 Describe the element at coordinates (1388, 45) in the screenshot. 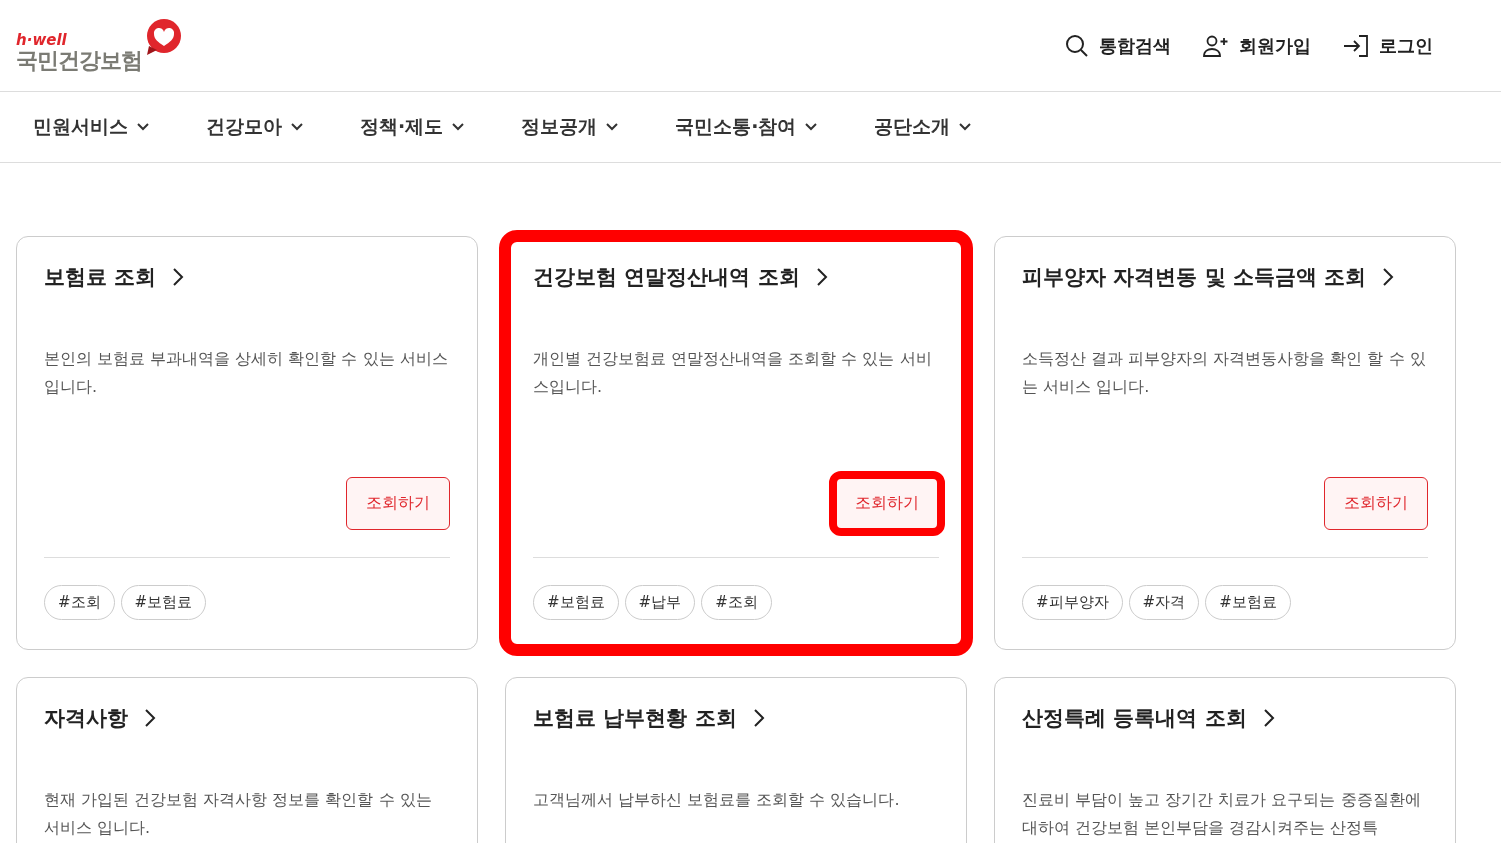

I see `login-link: 로그인` at that location.